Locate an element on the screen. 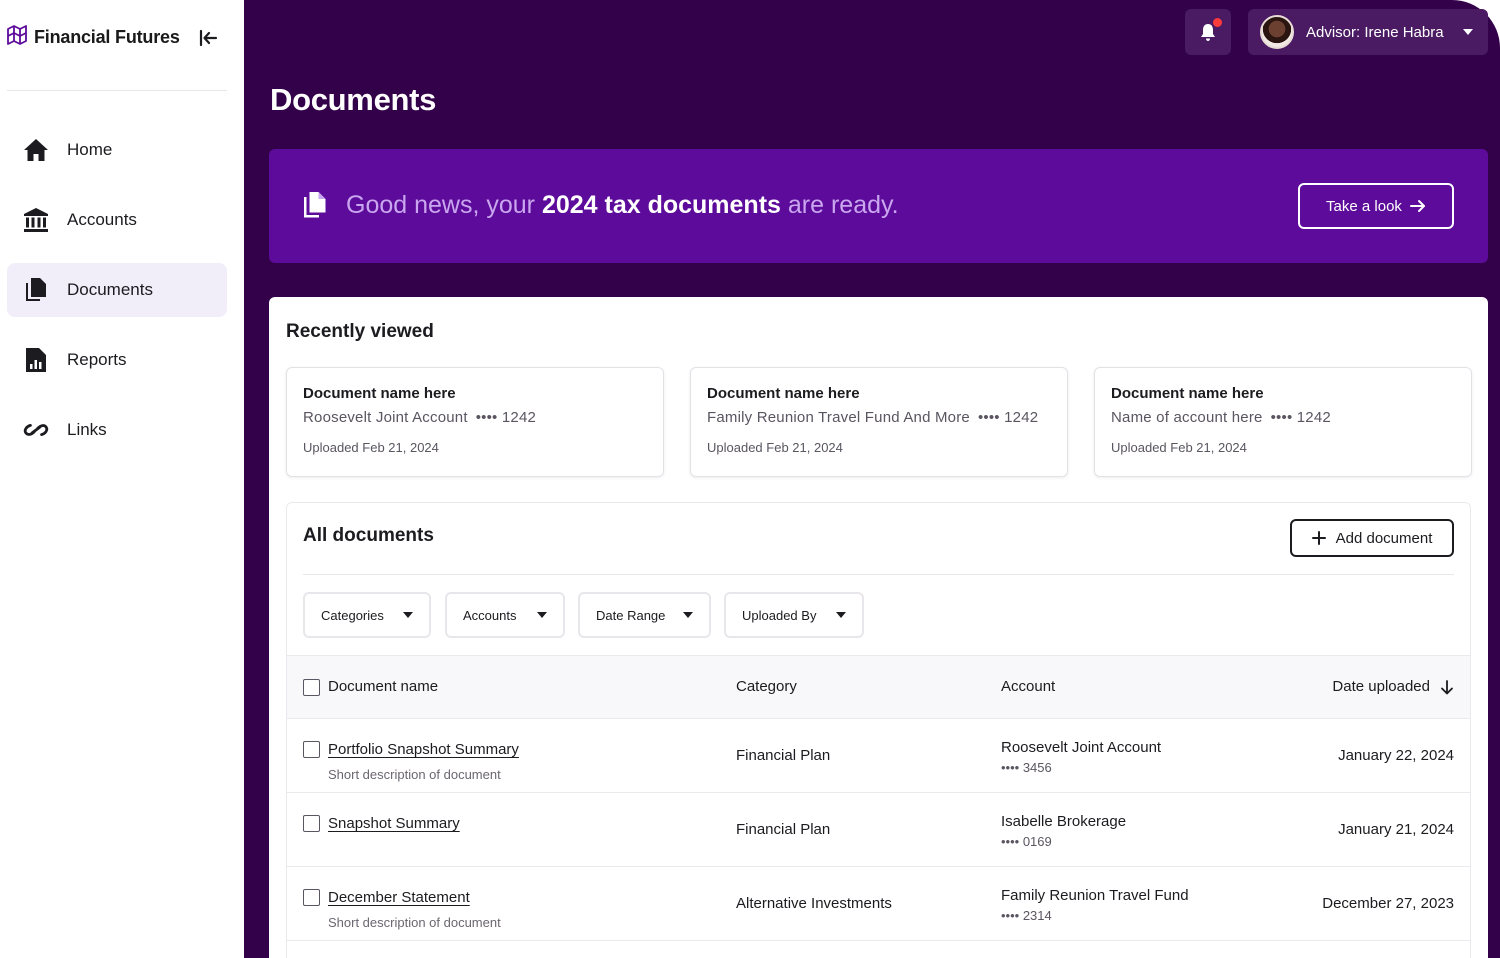  recent-doc-account: Name of account here •••• 1242 is located at coordinates (1283, 417).